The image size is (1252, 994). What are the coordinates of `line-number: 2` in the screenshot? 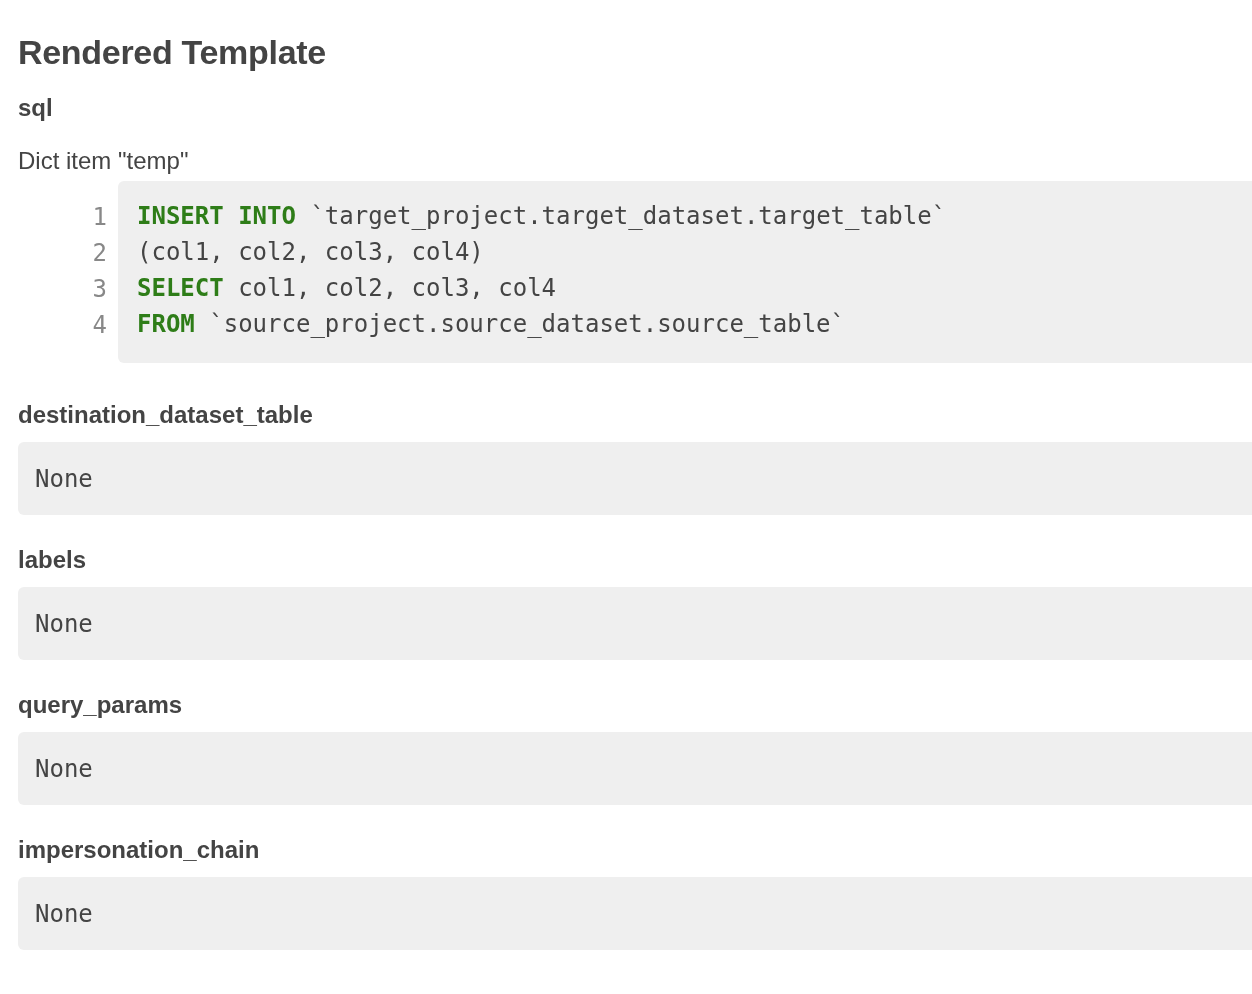 It's located at (99, 253).